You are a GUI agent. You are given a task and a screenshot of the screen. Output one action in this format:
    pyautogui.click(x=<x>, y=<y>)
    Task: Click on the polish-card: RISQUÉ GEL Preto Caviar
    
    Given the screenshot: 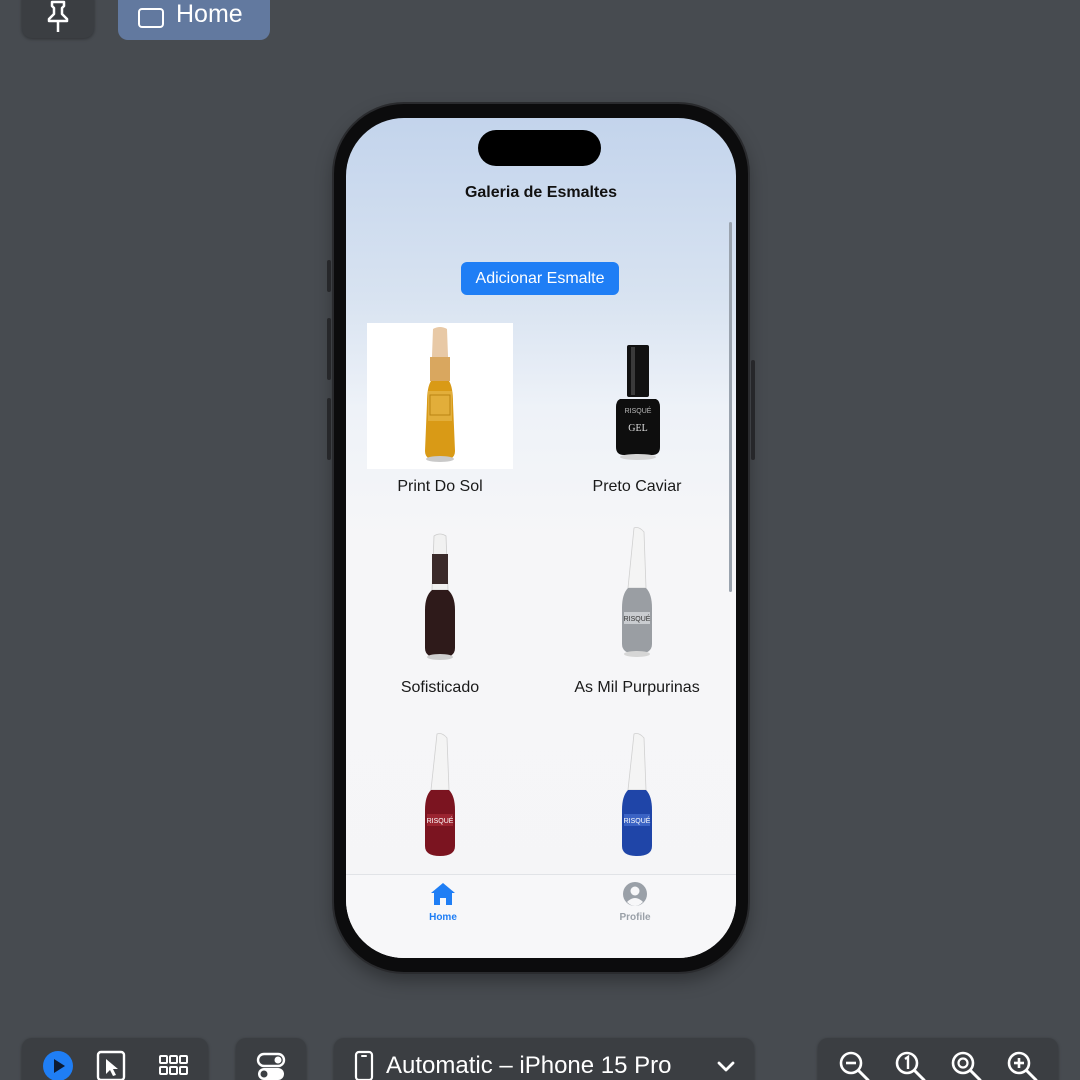 What is the action you would take?
    pyautogui.click(x=637, y=409)
    